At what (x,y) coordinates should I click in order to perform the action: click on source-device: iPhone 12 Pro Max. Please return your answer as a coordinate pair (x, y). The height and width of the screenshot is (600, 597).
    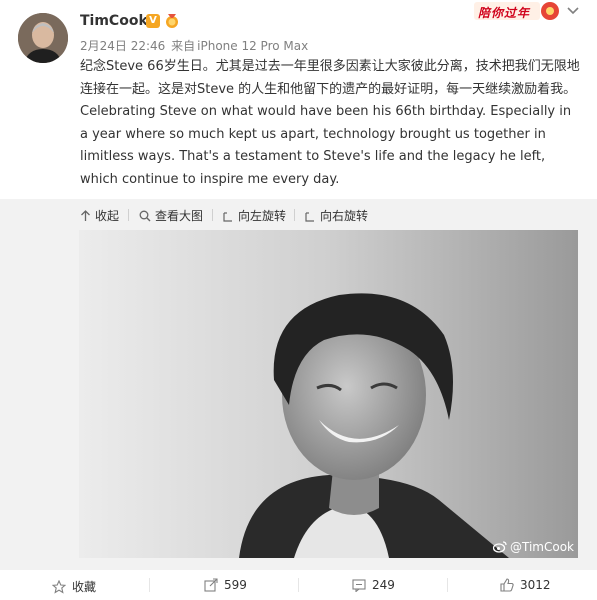
    Looking at the image, I should click on (252, 46).